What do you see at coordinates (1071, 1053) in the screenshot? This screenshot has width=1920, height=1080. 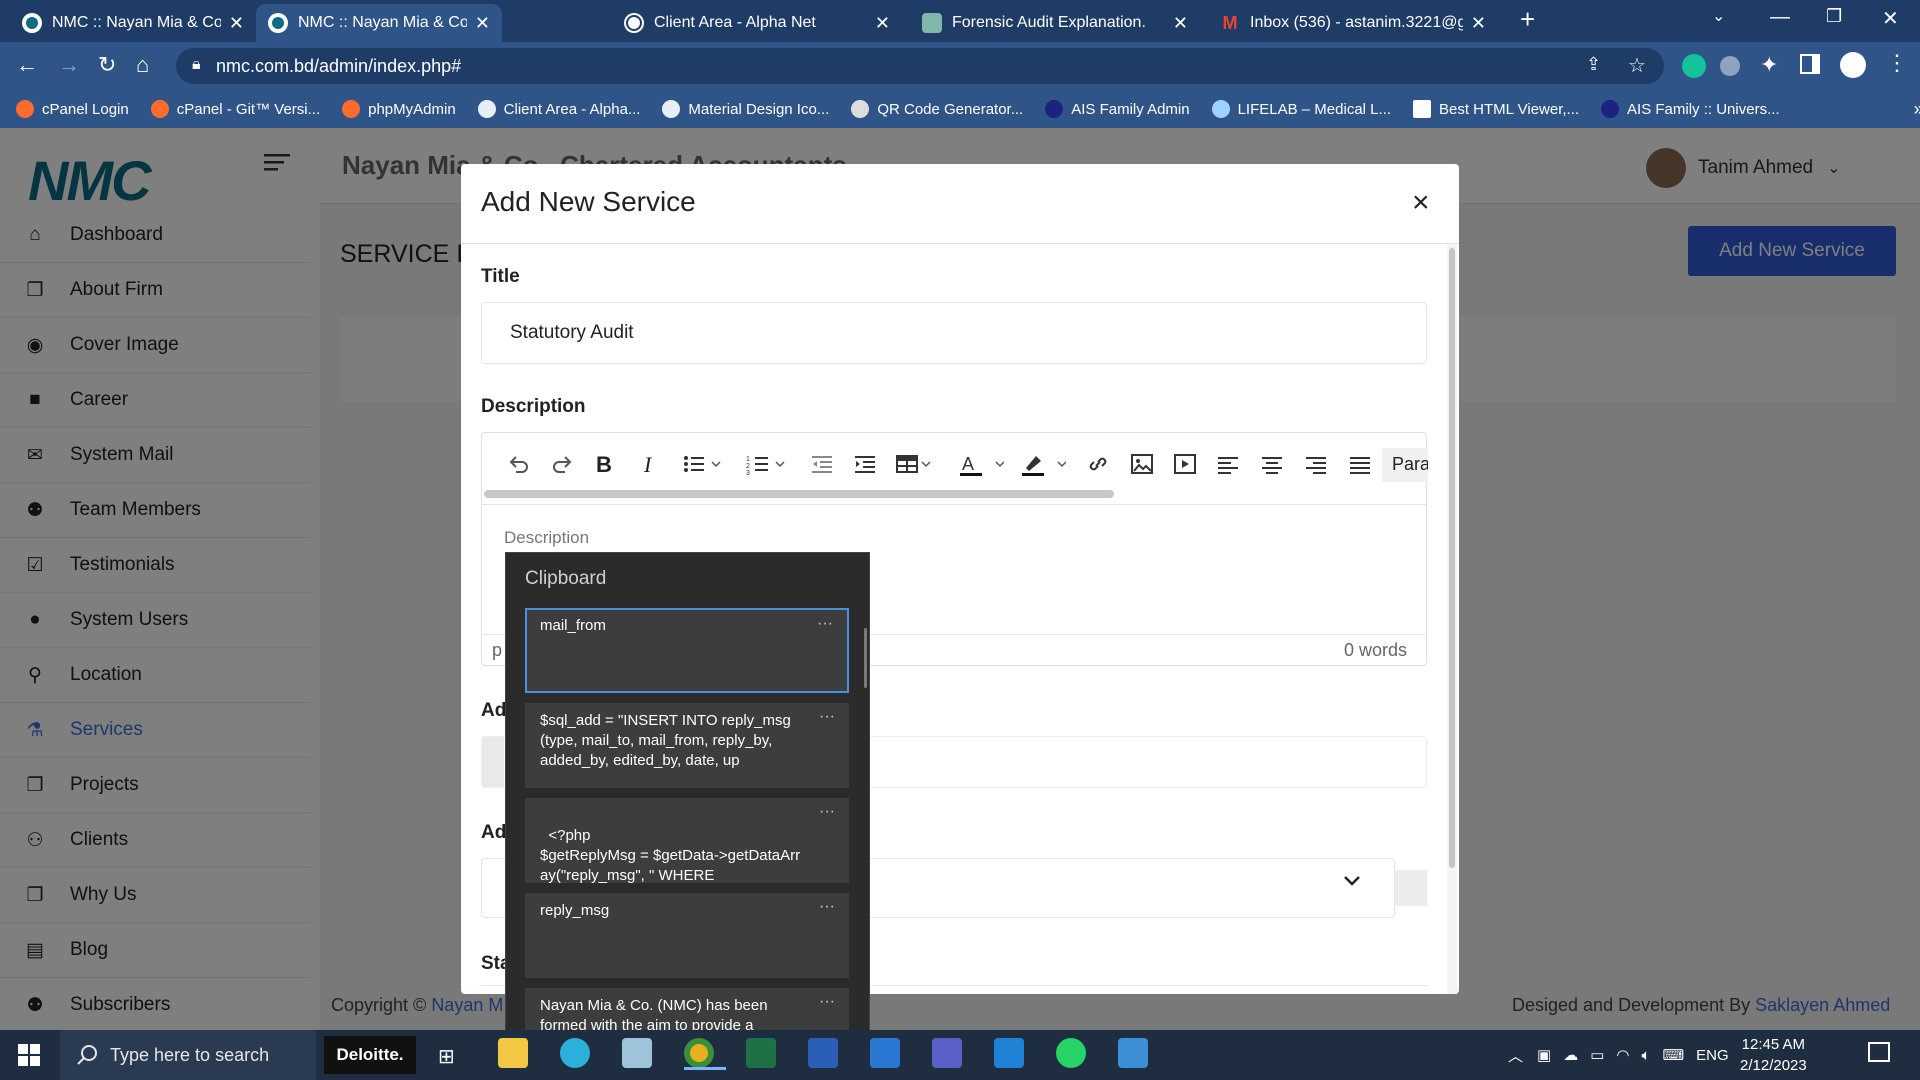 I see `whatsapp-icon` at bounding box center [1071, 1053].